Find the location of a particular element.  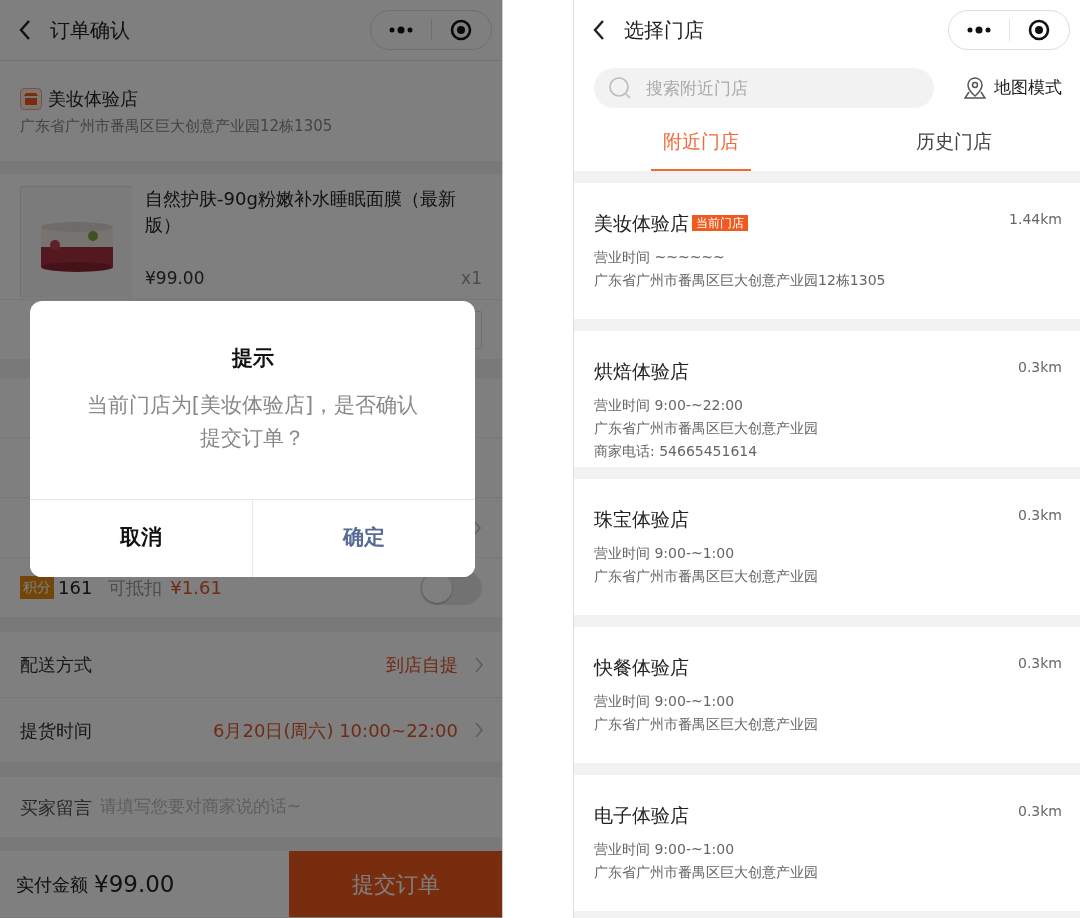

points-badge: 积分 is located at coordinates (37, 587).